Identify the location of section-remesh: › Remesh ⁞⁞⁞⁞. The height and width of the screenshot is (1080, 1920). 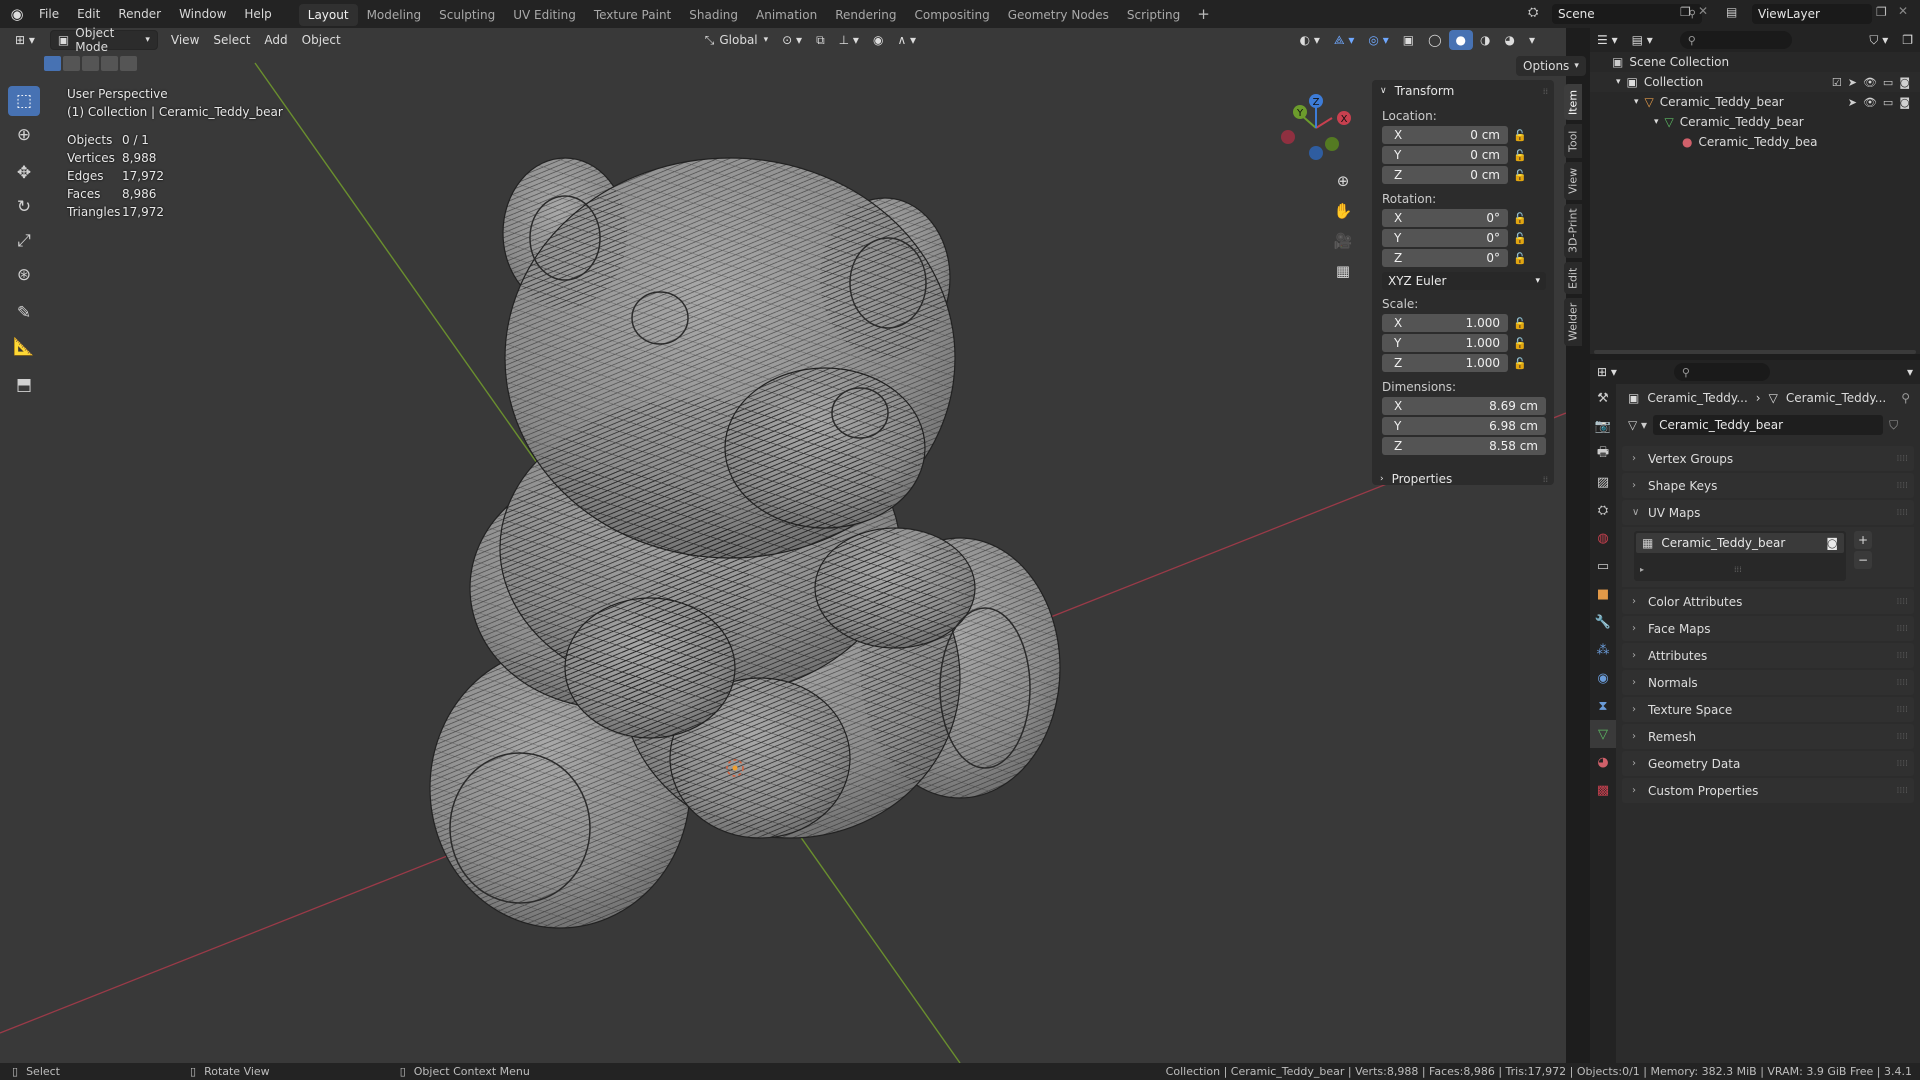
(1768, 736).